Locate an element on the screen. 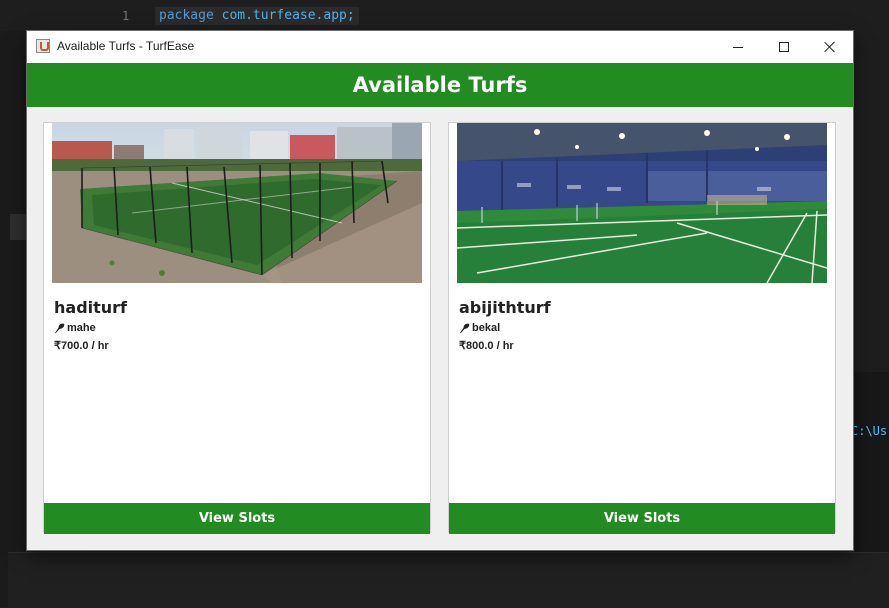  page-title: Available Turfs is located at coordinates (440, 85).